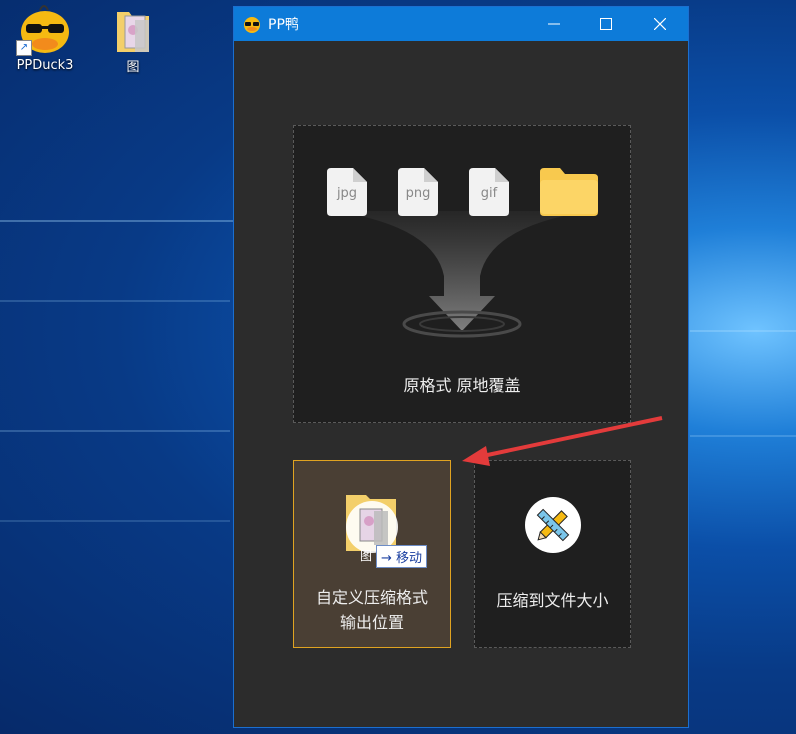 The height and width of the screenshot is (734, 796). Describe the element at coordinates (462, 385) in the screenshot. I see `overwrite-caption: 原格式 原地覆盖` at that location.